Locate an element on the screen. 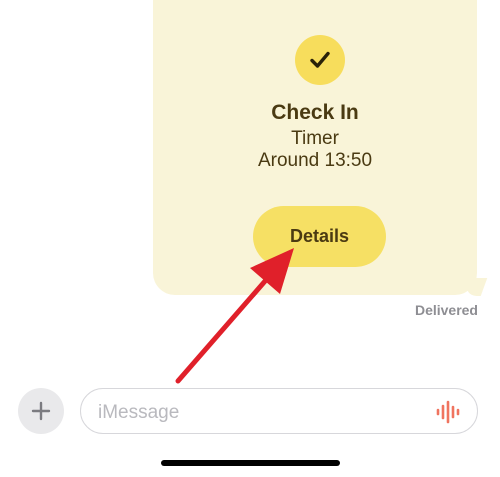 The image size is (500, 477). check-in-subtitle: Timer is located at coordinates (315, 138).